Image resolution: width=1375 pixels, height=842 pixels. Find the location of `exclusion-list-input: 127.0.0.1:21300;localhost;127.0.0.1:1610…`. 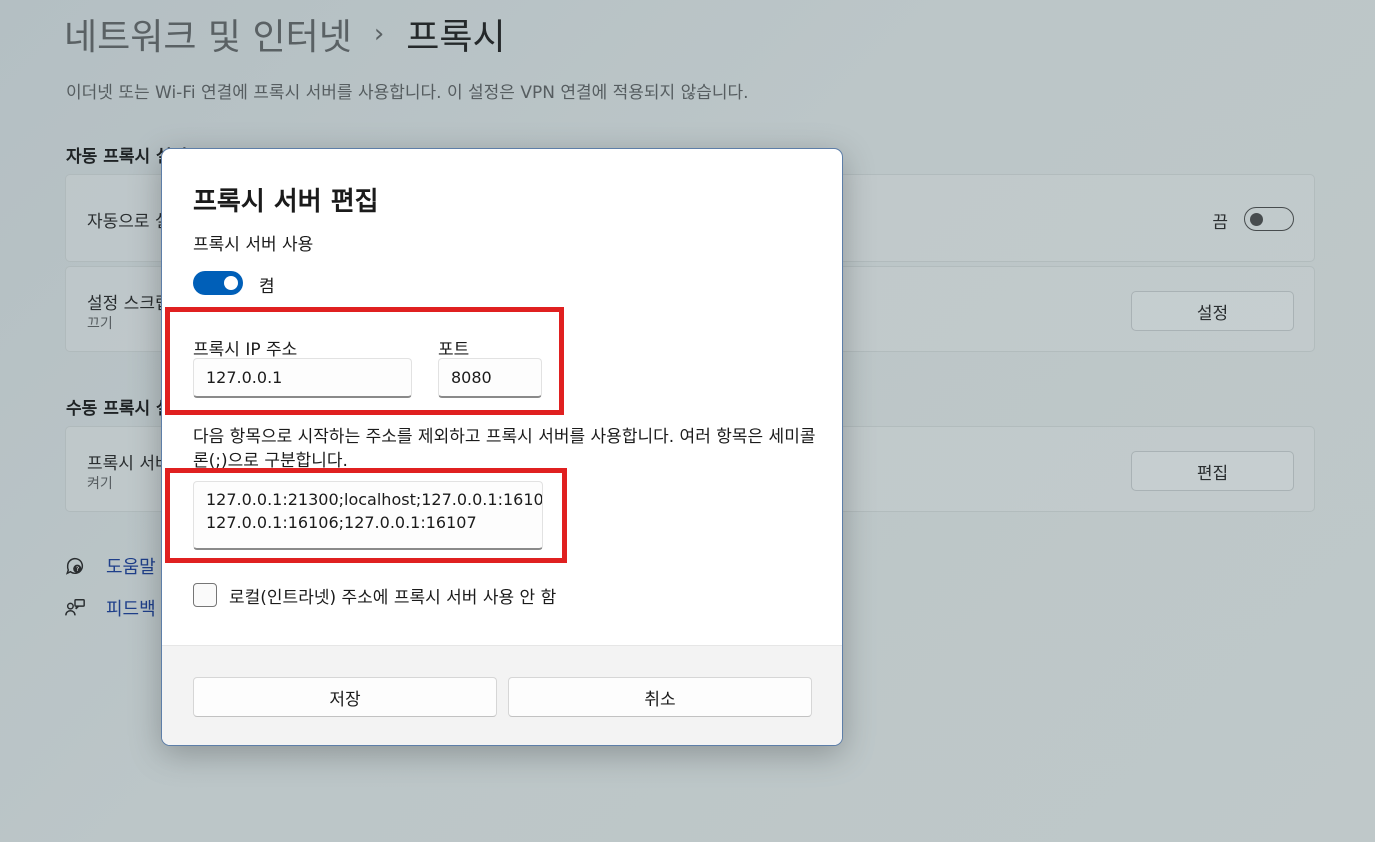

exclusion-list-input: 127.0.0.1:21300;localhost;127.0.0.1:1610… is located at coordinates (368, 515).